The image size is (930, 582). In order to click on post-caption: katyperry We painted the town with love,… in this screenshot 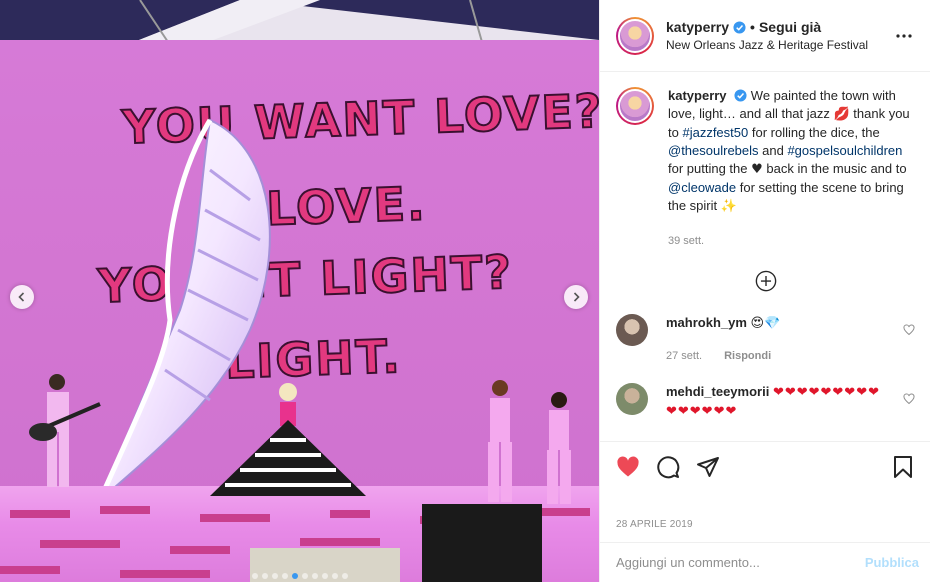, I will do `click(765, 161)`.